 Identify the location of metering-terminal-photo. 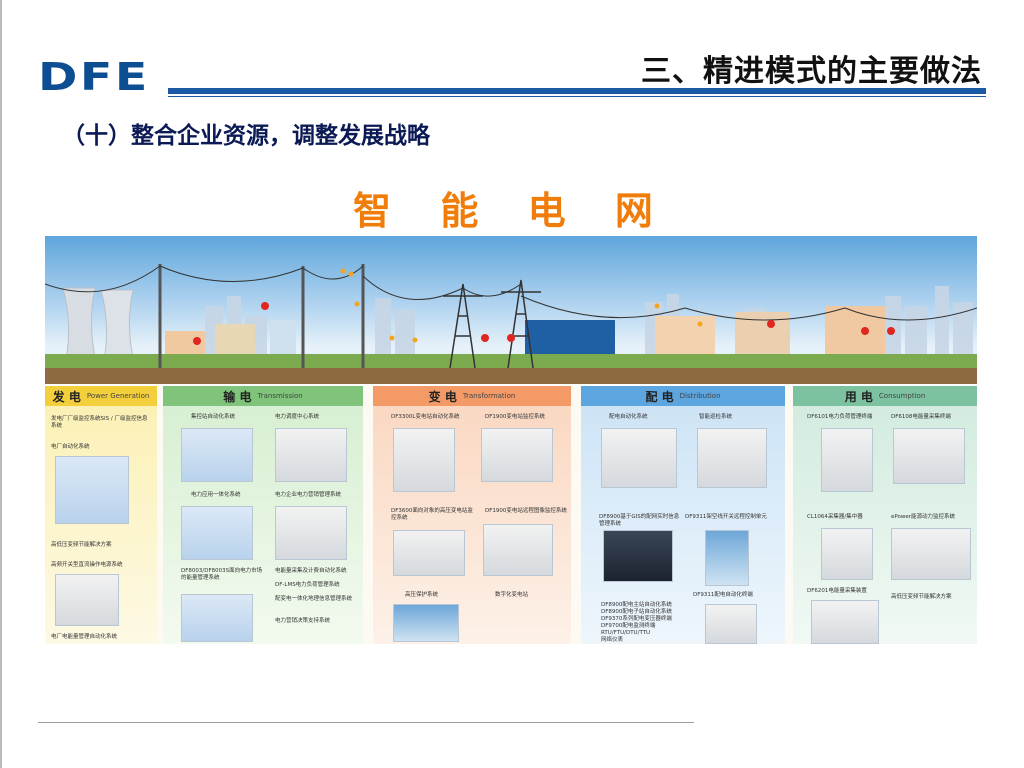
(929, 456).